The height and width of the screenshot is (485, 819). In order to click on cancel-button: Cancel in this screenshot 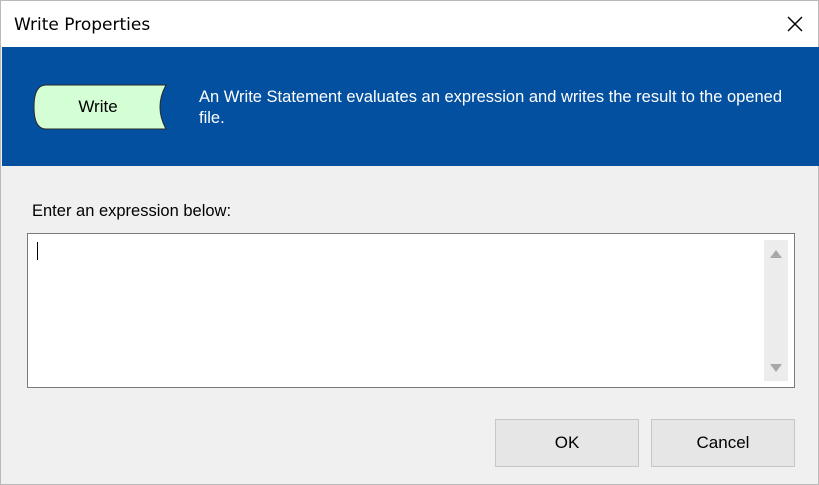, I will do `click(723, 443)`.